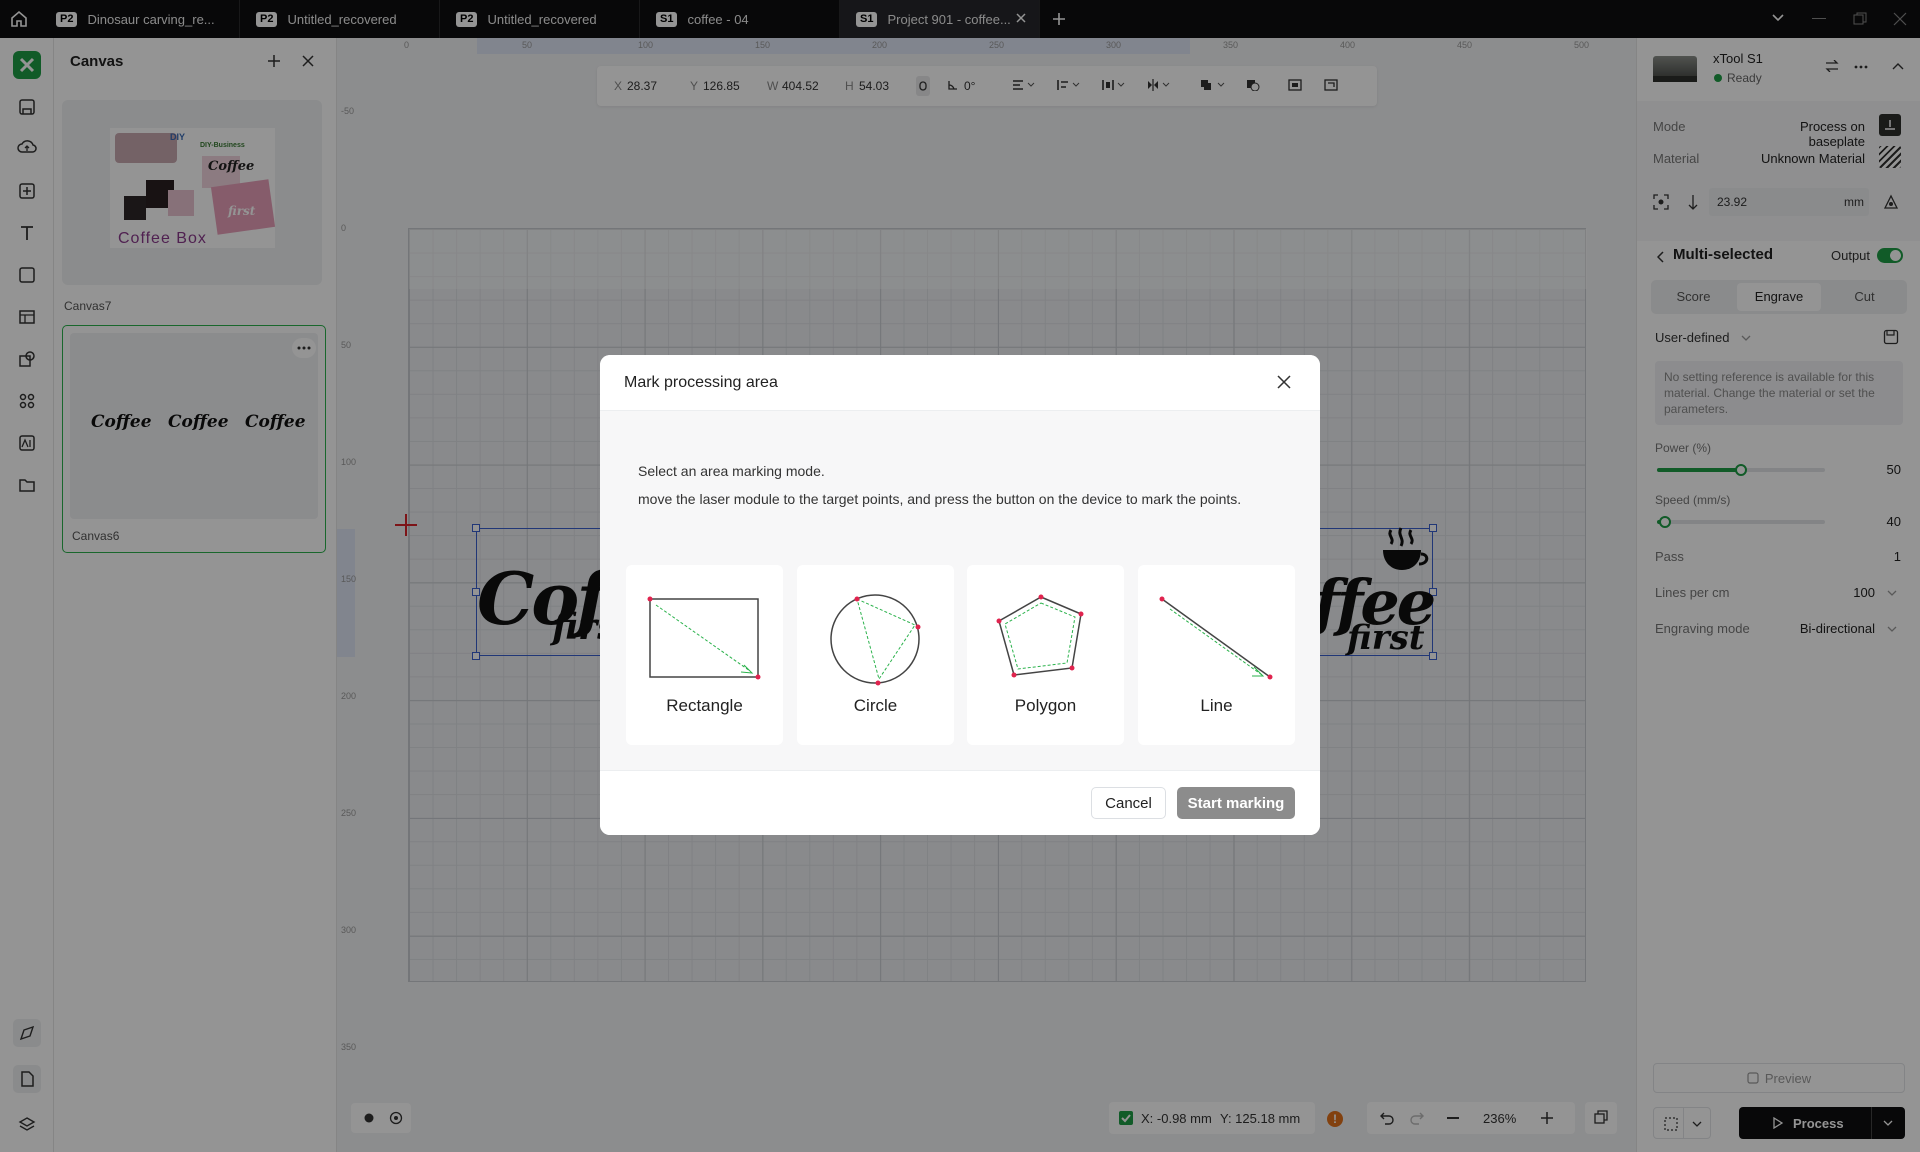  What do you see at coordinates (704, 705) in the screenshot?
I see `mode-label-rectangle: Rectangle` at bounding box center [704, 705].